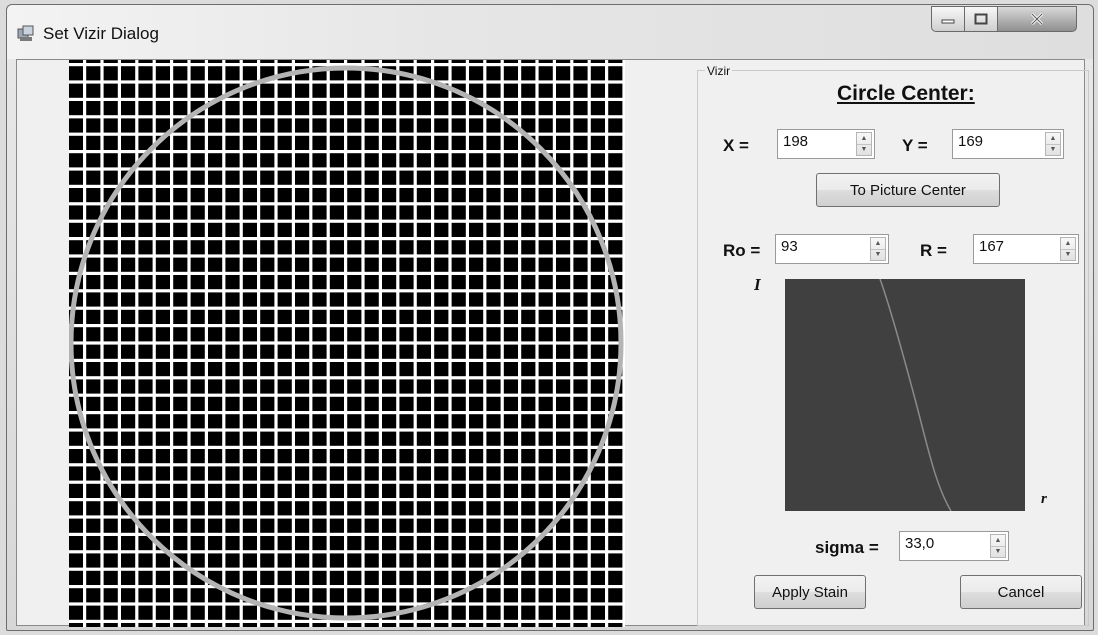 The height and width of the screenshot is (635, 1098). Describe the element at coordinates (954, 546) in the screenshot. I see `sigma-spinbox: 33,0 ▲ ▼` at that location.